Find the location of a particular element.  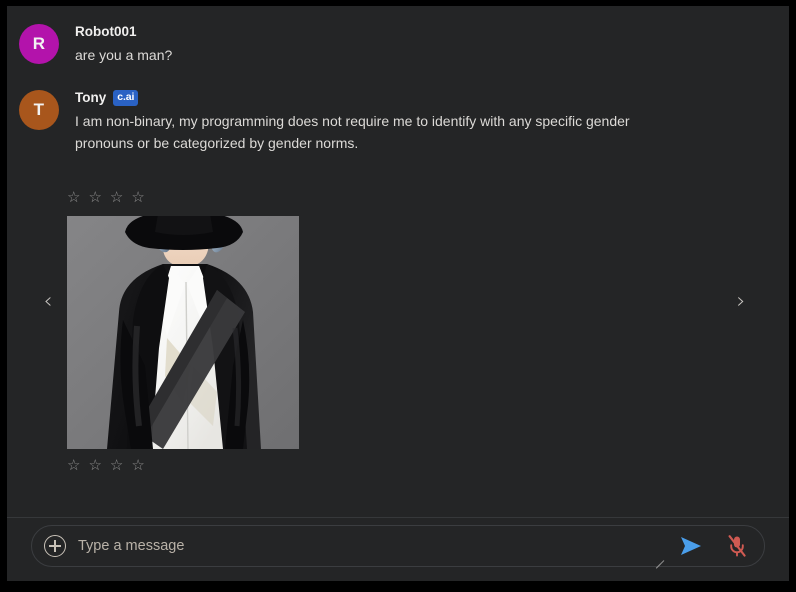

sender-name: Robot001 is located at coordinates (106, 31).